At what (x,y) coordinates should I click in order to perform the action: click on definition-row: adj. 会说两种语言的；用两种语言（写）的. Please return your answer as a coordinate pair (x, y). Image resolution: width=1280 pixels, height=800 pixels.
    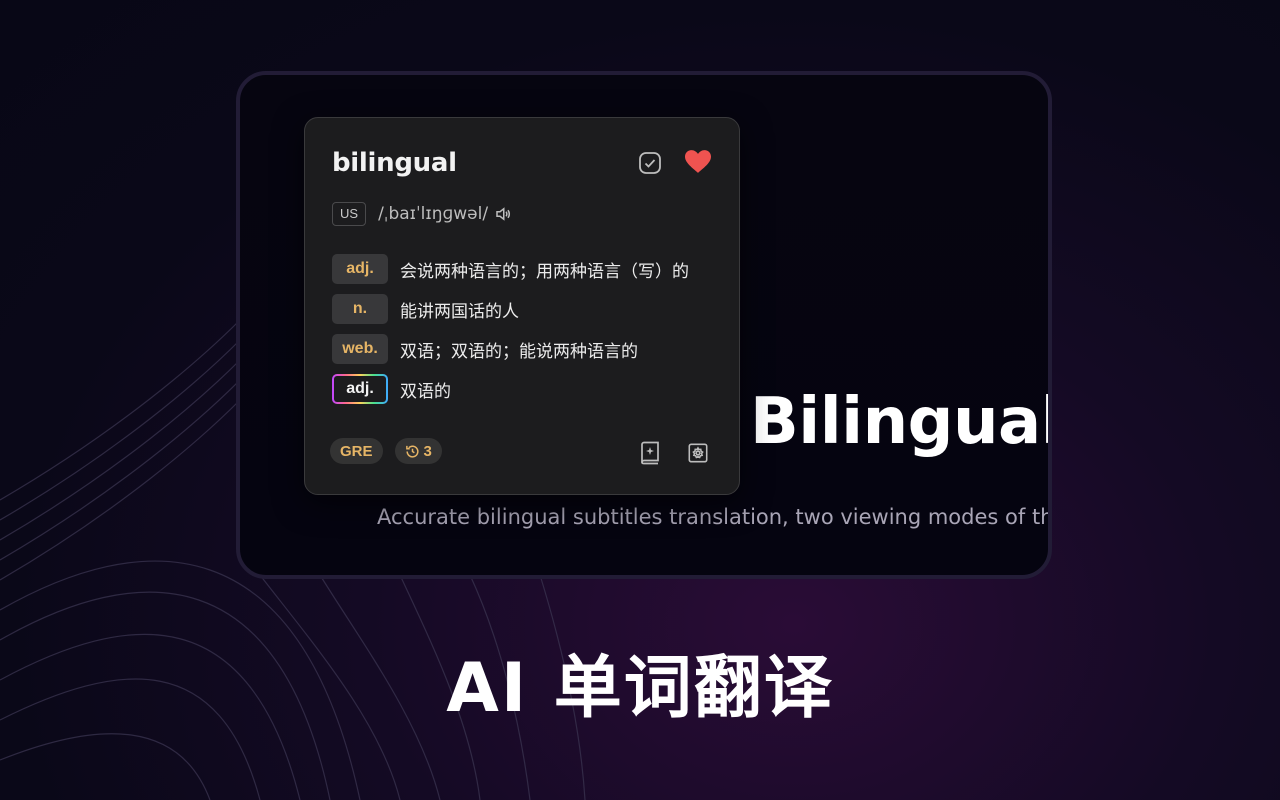
    Looking at the image, I should click on (510, 269).